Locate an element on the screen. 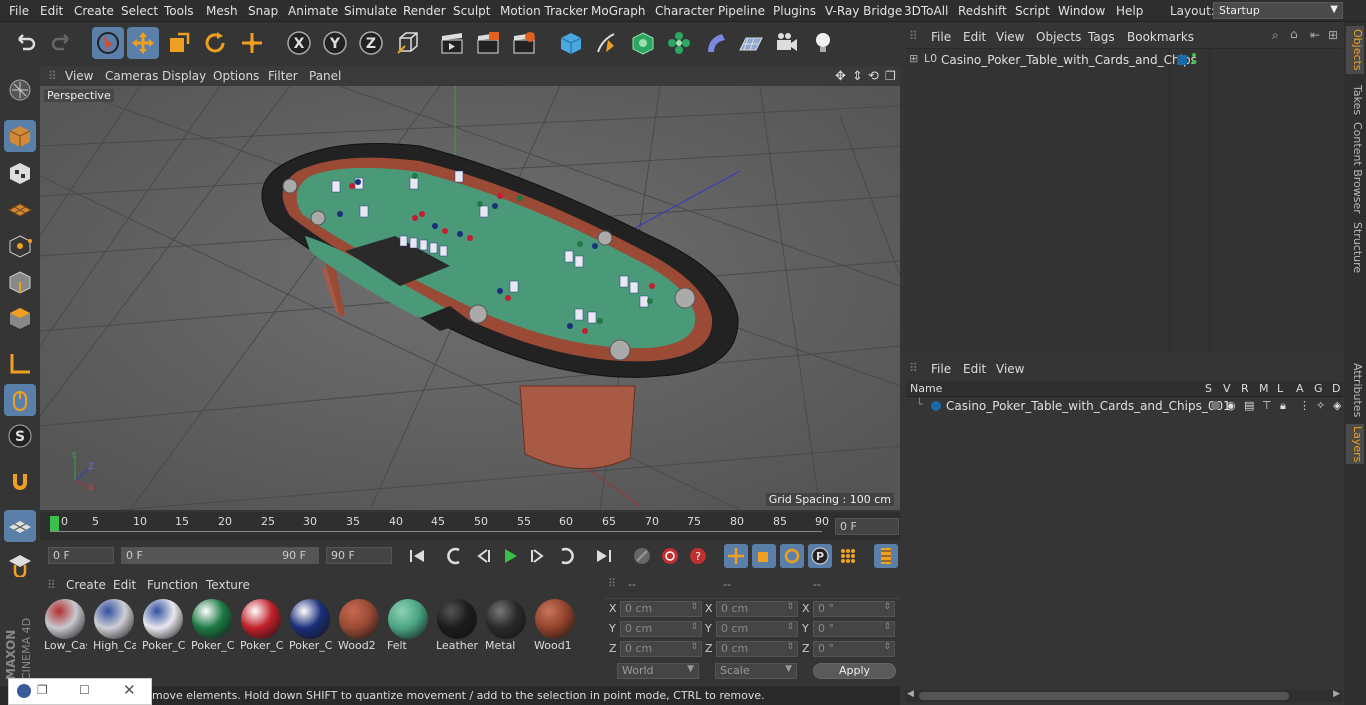 Image resolution: width=1366 pixels, height=705 pixels. menu-render: Render is located at coordinates (424, 11).